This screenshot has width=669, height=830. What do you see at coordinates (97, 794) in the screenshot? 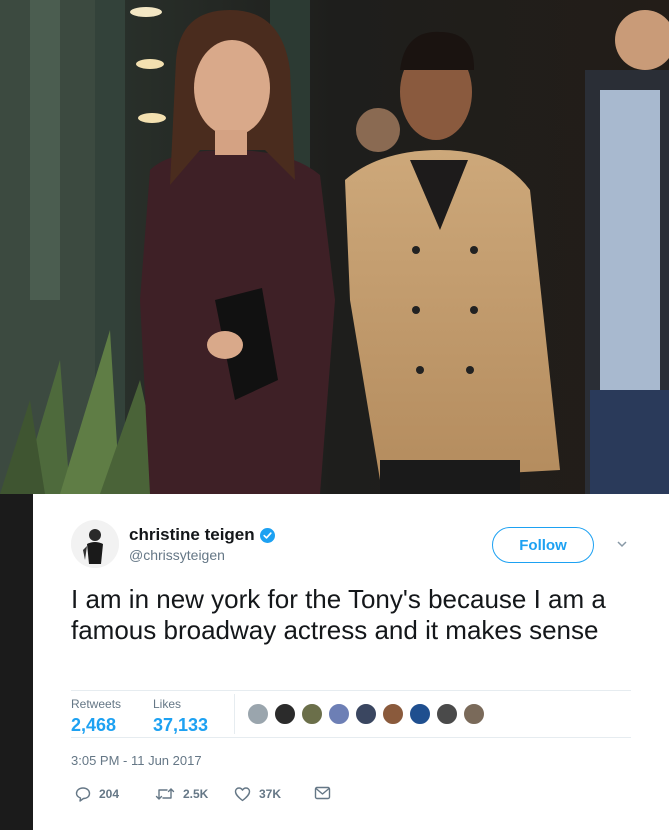
I see `reply-action: 204` at bounding box center [97, 794].